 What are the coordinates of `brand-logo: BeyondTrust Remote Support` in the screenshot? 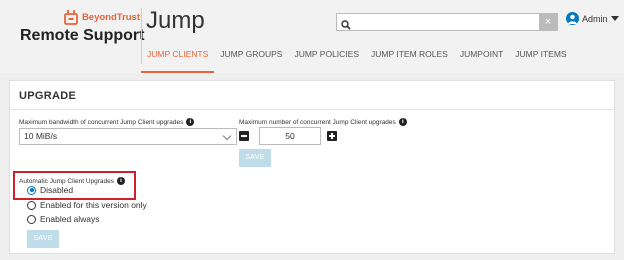 It's located at (82, 26).